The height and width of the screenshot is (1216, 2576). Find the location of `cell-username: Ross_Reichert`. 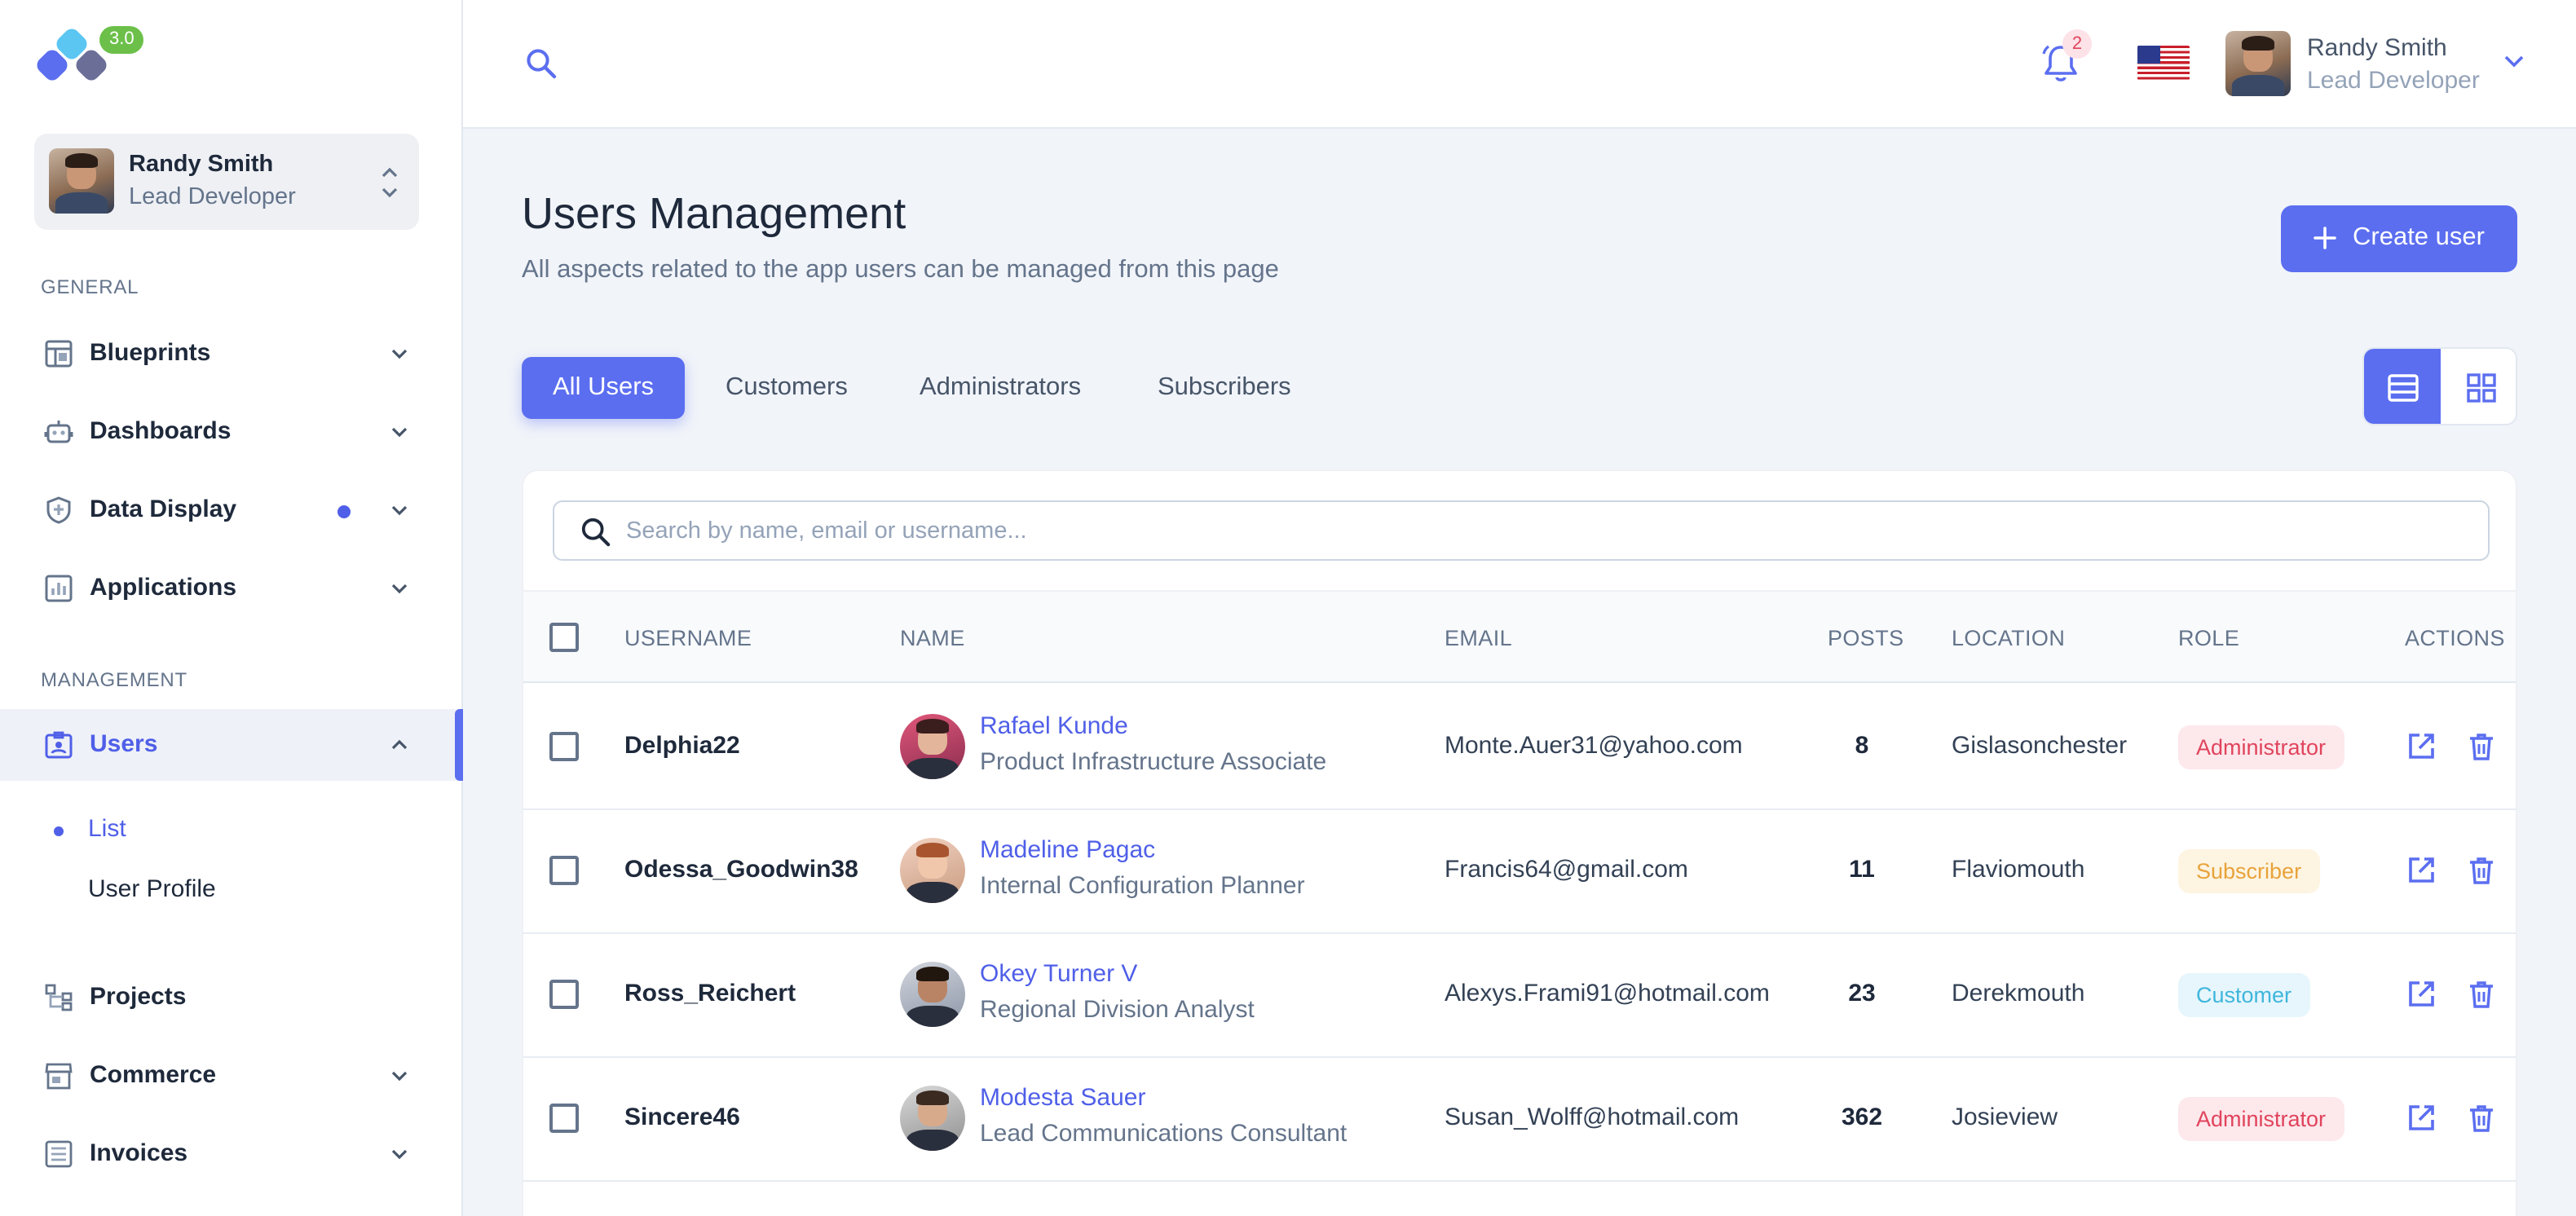

cell-username: Ross_Reichert is located at coordinates (710, 993).